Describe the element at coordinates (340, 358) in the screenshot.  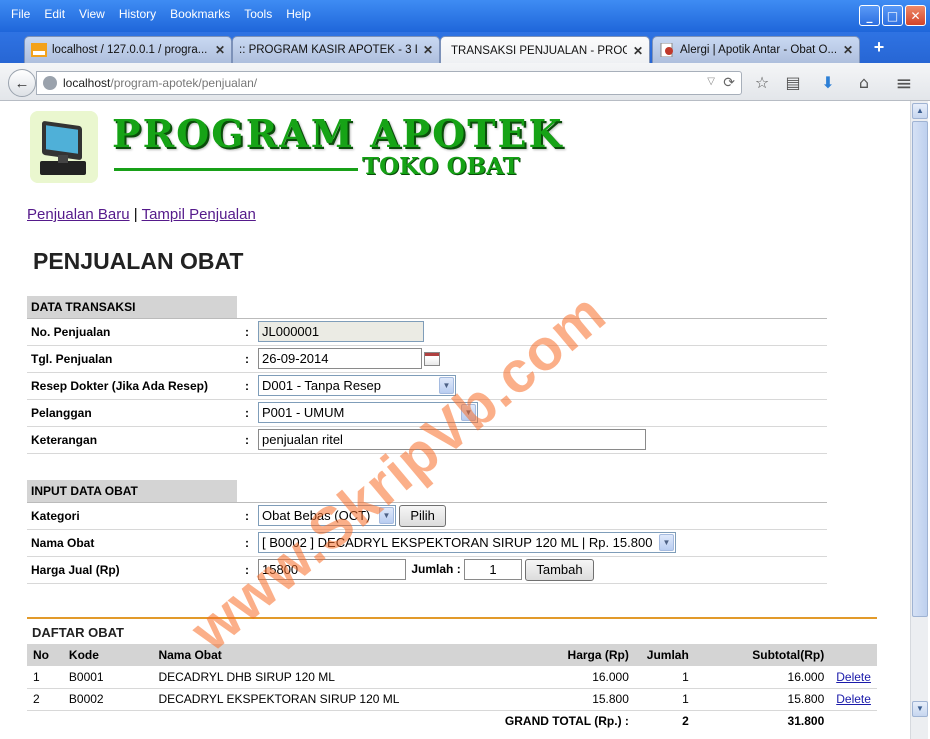
I see `tgl-penjualan-input: 26-09-2014` at that location.